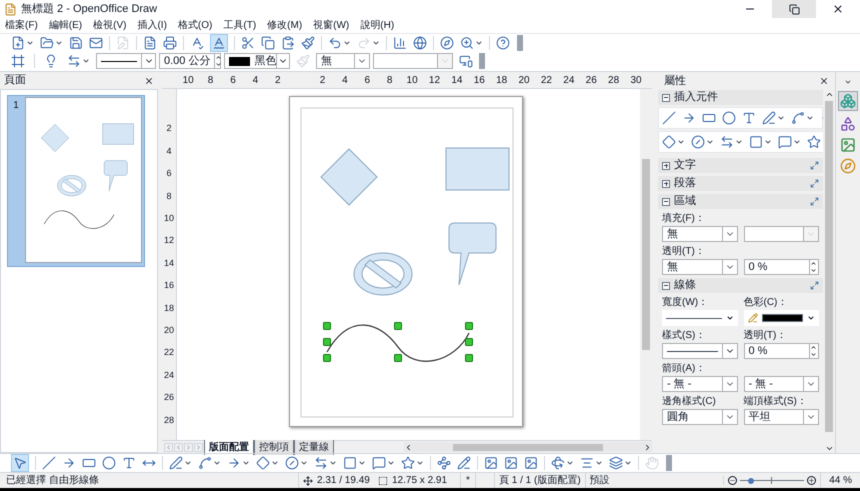 The width and height of the screenshot is (860, 491). I want to click on expand-icon, so click(666, 166).